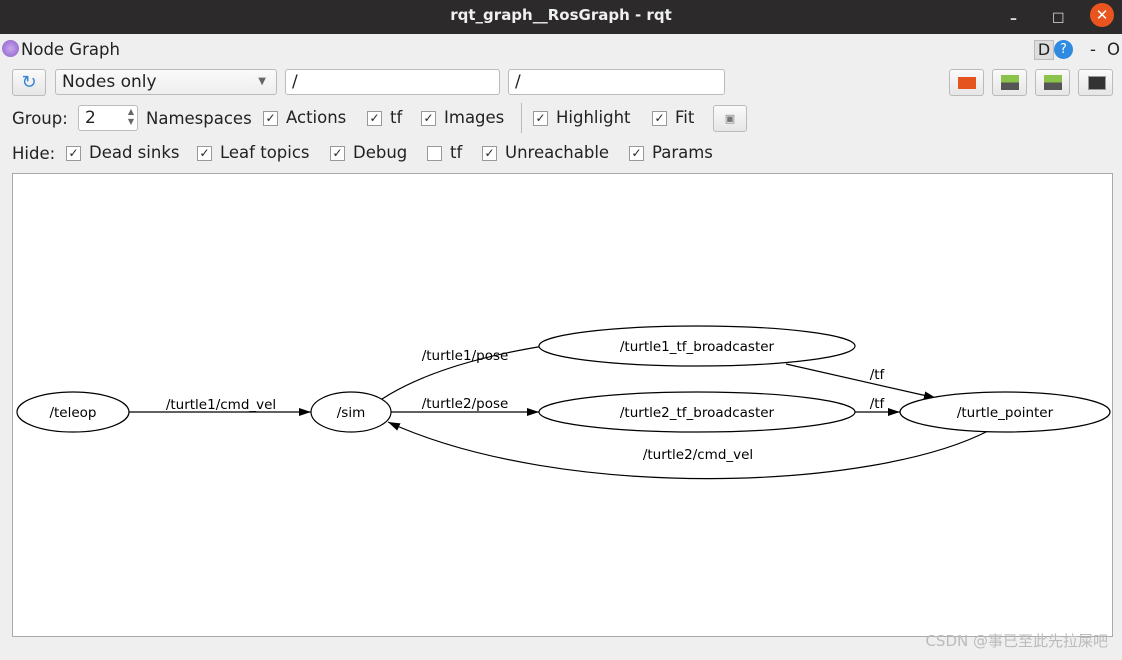 This screenshot has height=660, width=1122. Describe the element at coordinates (697, 347) in the screenshot. I see `node-label: /turtle1_tf_broadcaster` at that location.